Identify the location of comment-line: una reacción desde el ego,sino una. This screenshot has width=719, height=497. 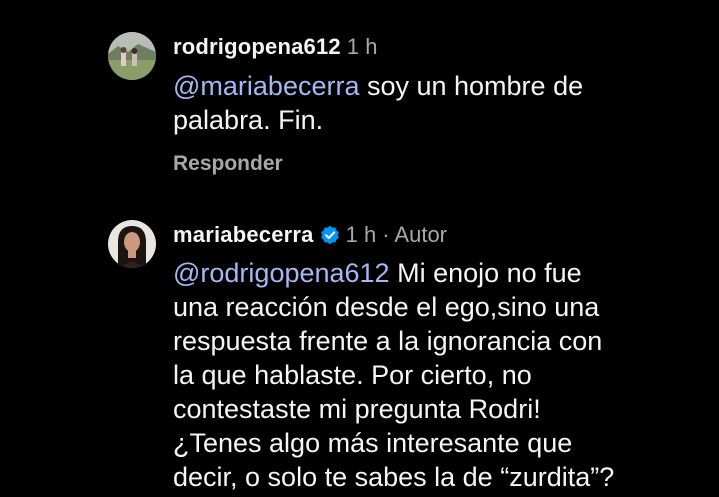
(386, 307).